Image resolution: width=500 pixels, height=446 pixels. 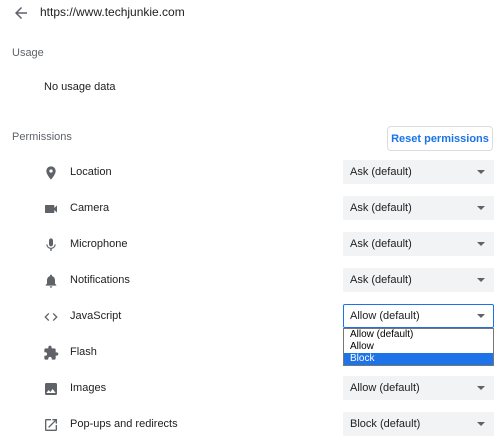 What do you see at coordinates (28, 53) in the screenshot?
I see `usage-section-title: Usage` at bounding box center [28, 53].